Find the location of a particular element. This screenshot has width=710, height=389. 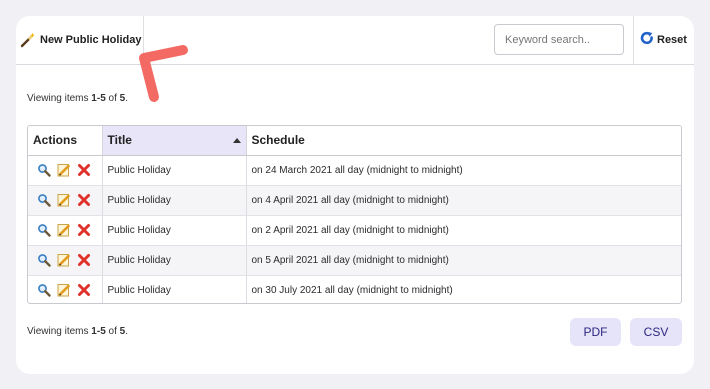

refresh-icon is located at coordinates (647, 40).